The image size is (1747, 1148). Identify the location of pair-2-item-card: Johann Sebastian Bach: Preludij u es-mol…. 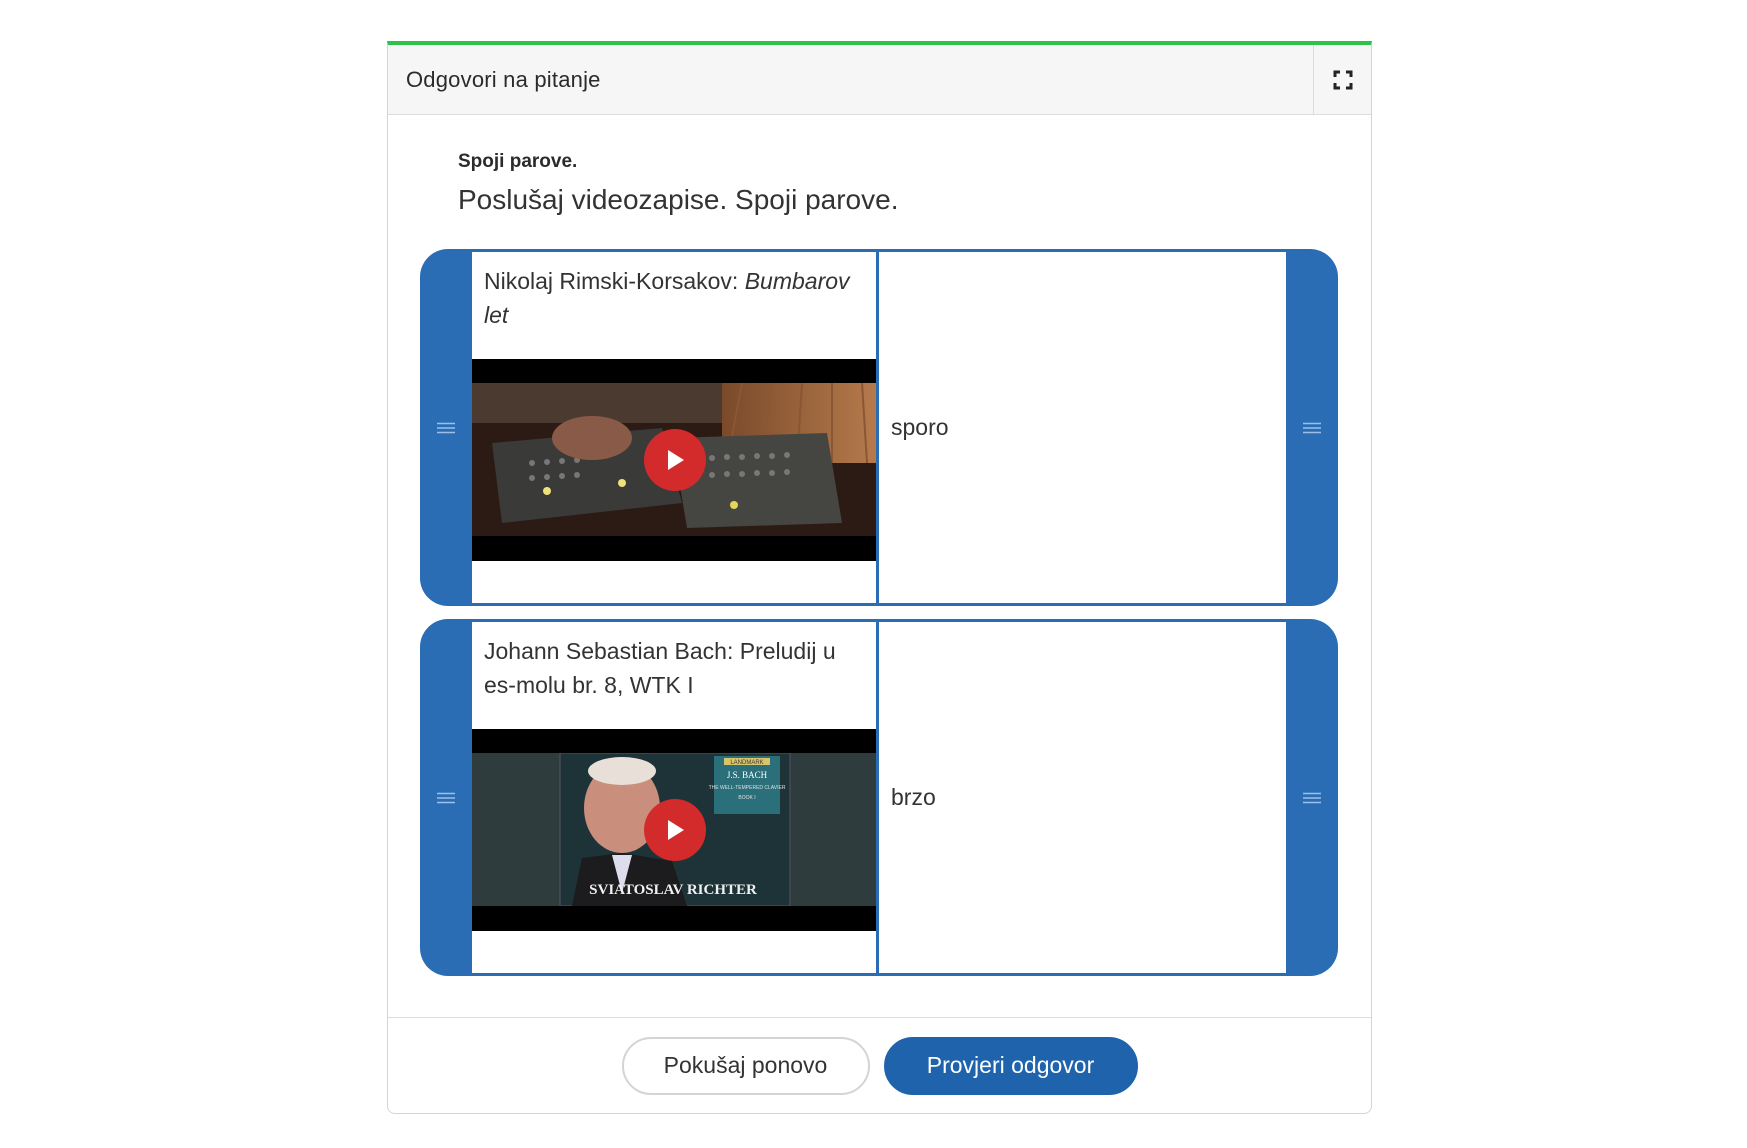
(675, 797).